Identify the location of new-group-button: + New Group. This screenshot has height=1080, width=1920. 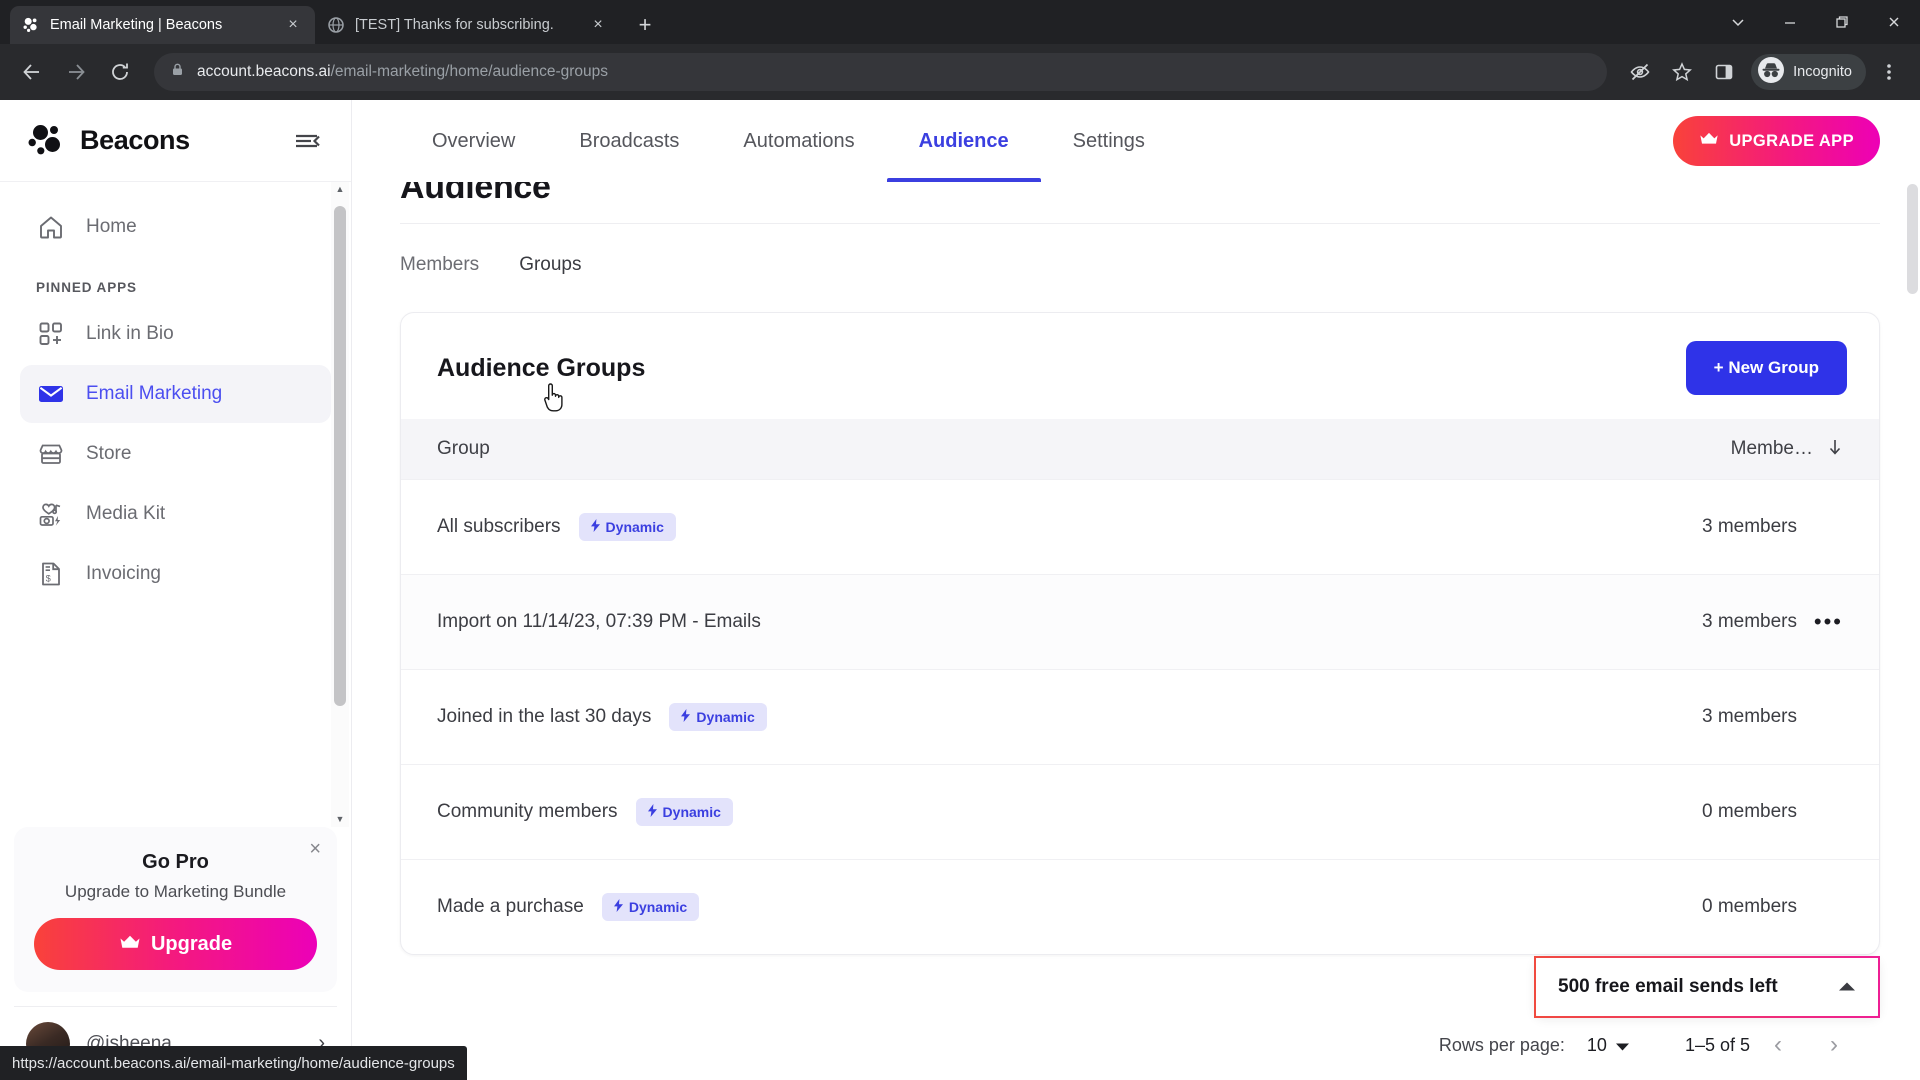
(1766, 368).